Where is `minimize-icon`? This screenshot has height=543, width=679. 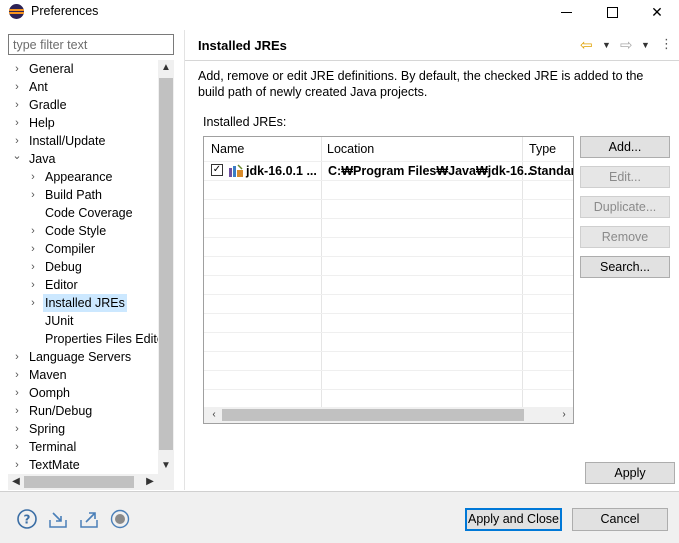 minimize-icon is located at coordinates (566, 12).